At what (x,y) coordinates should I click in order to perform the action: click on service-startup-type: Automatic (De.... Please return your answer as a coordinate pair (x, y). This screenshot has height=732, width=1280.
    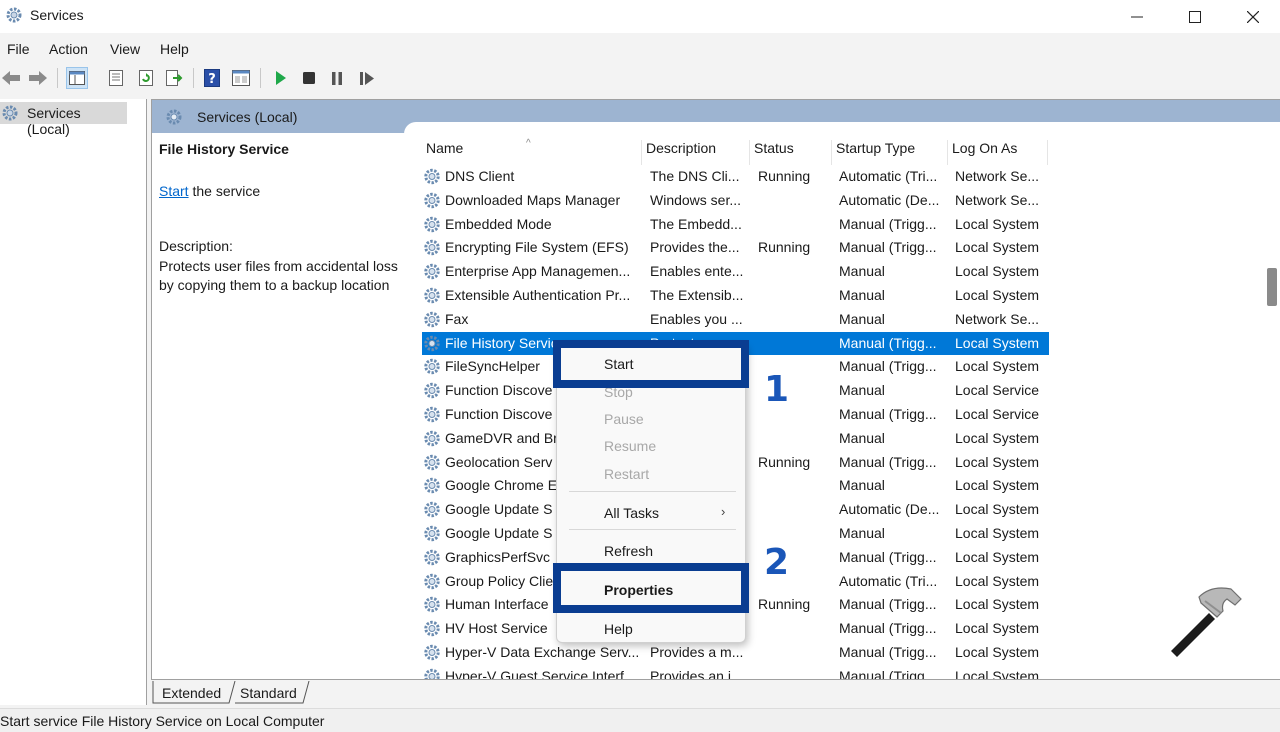
    Looking at the image, I should click on (889, 199).